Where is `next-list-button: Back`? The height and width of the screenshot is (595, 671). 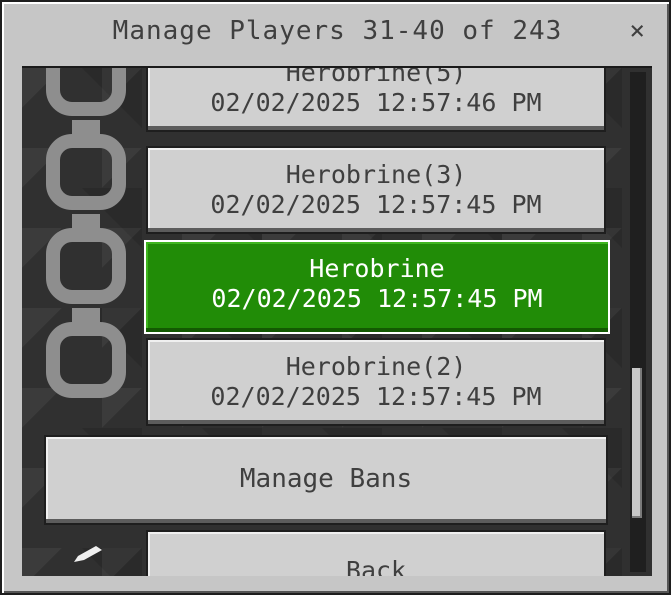
next-list-button: Back is located at coordinates (376, 553).